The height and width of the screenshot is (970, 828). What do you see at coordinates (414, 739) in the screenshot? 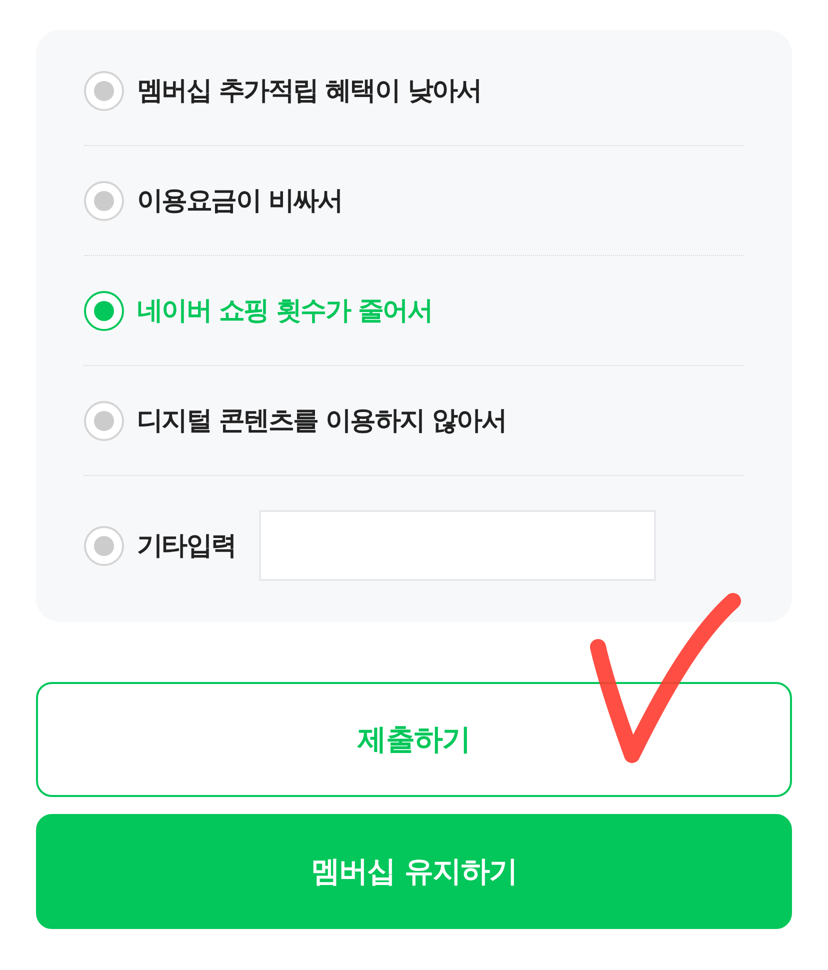
I see `submit-button: 제출하기` at bounding box center [414, 739].